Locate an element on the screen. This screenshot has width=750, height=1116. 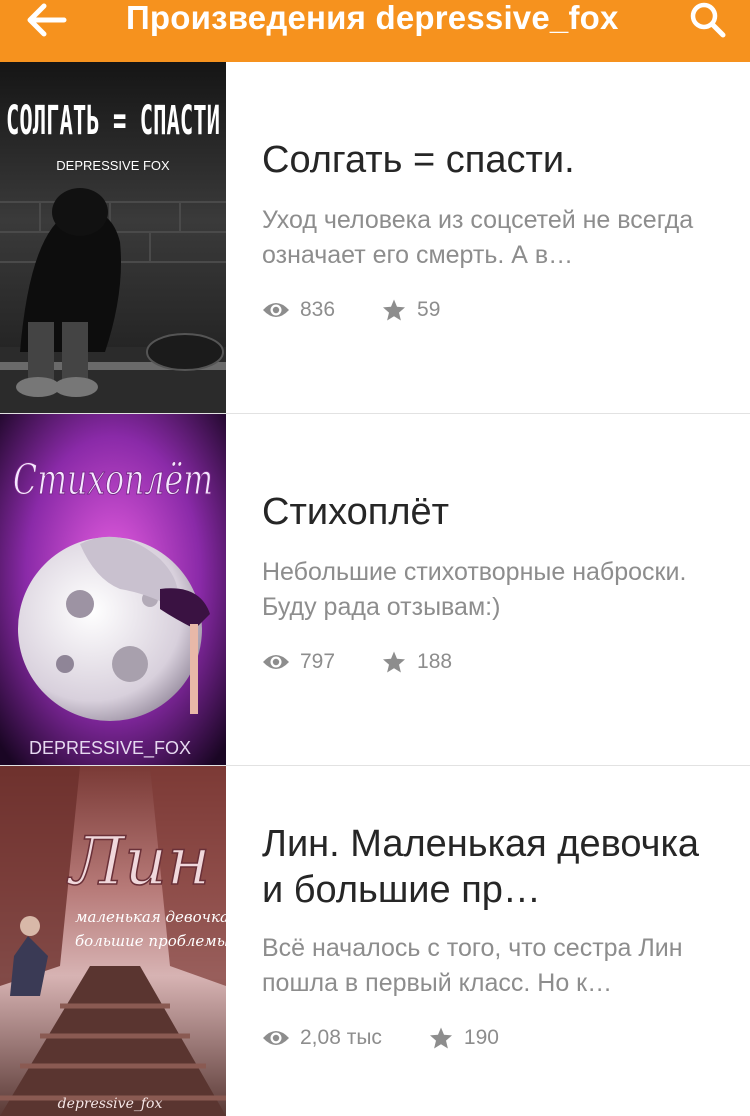
cover-author: depressive_fox is located at coordinates (110, 1104).